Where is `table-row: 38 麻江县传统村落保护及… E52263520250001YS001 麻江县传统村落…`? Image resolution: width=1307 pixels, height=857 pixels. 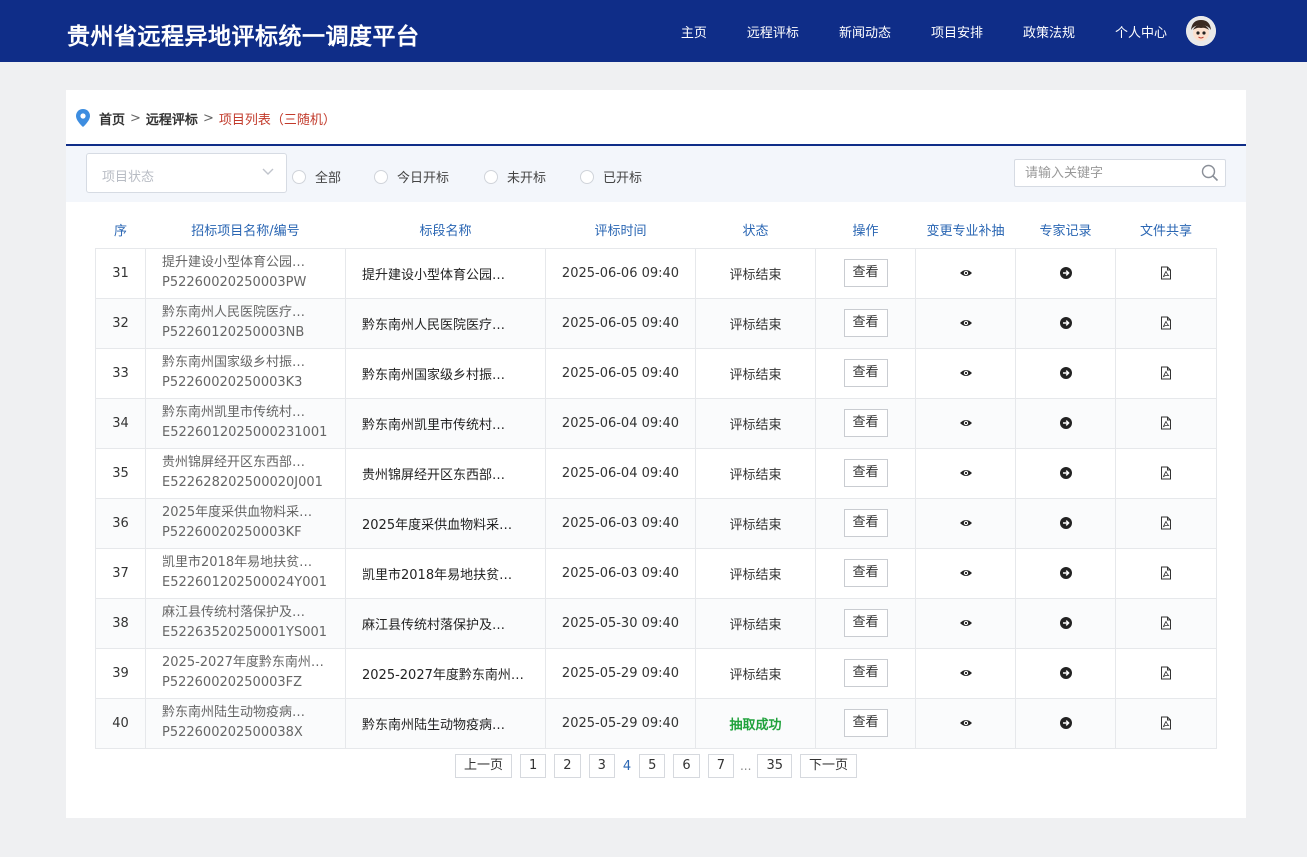
table-row: 38 麻江县传统村落保护及… E52263520250001YS001 麻江县传统村落… is located at coordinates (656, 623).